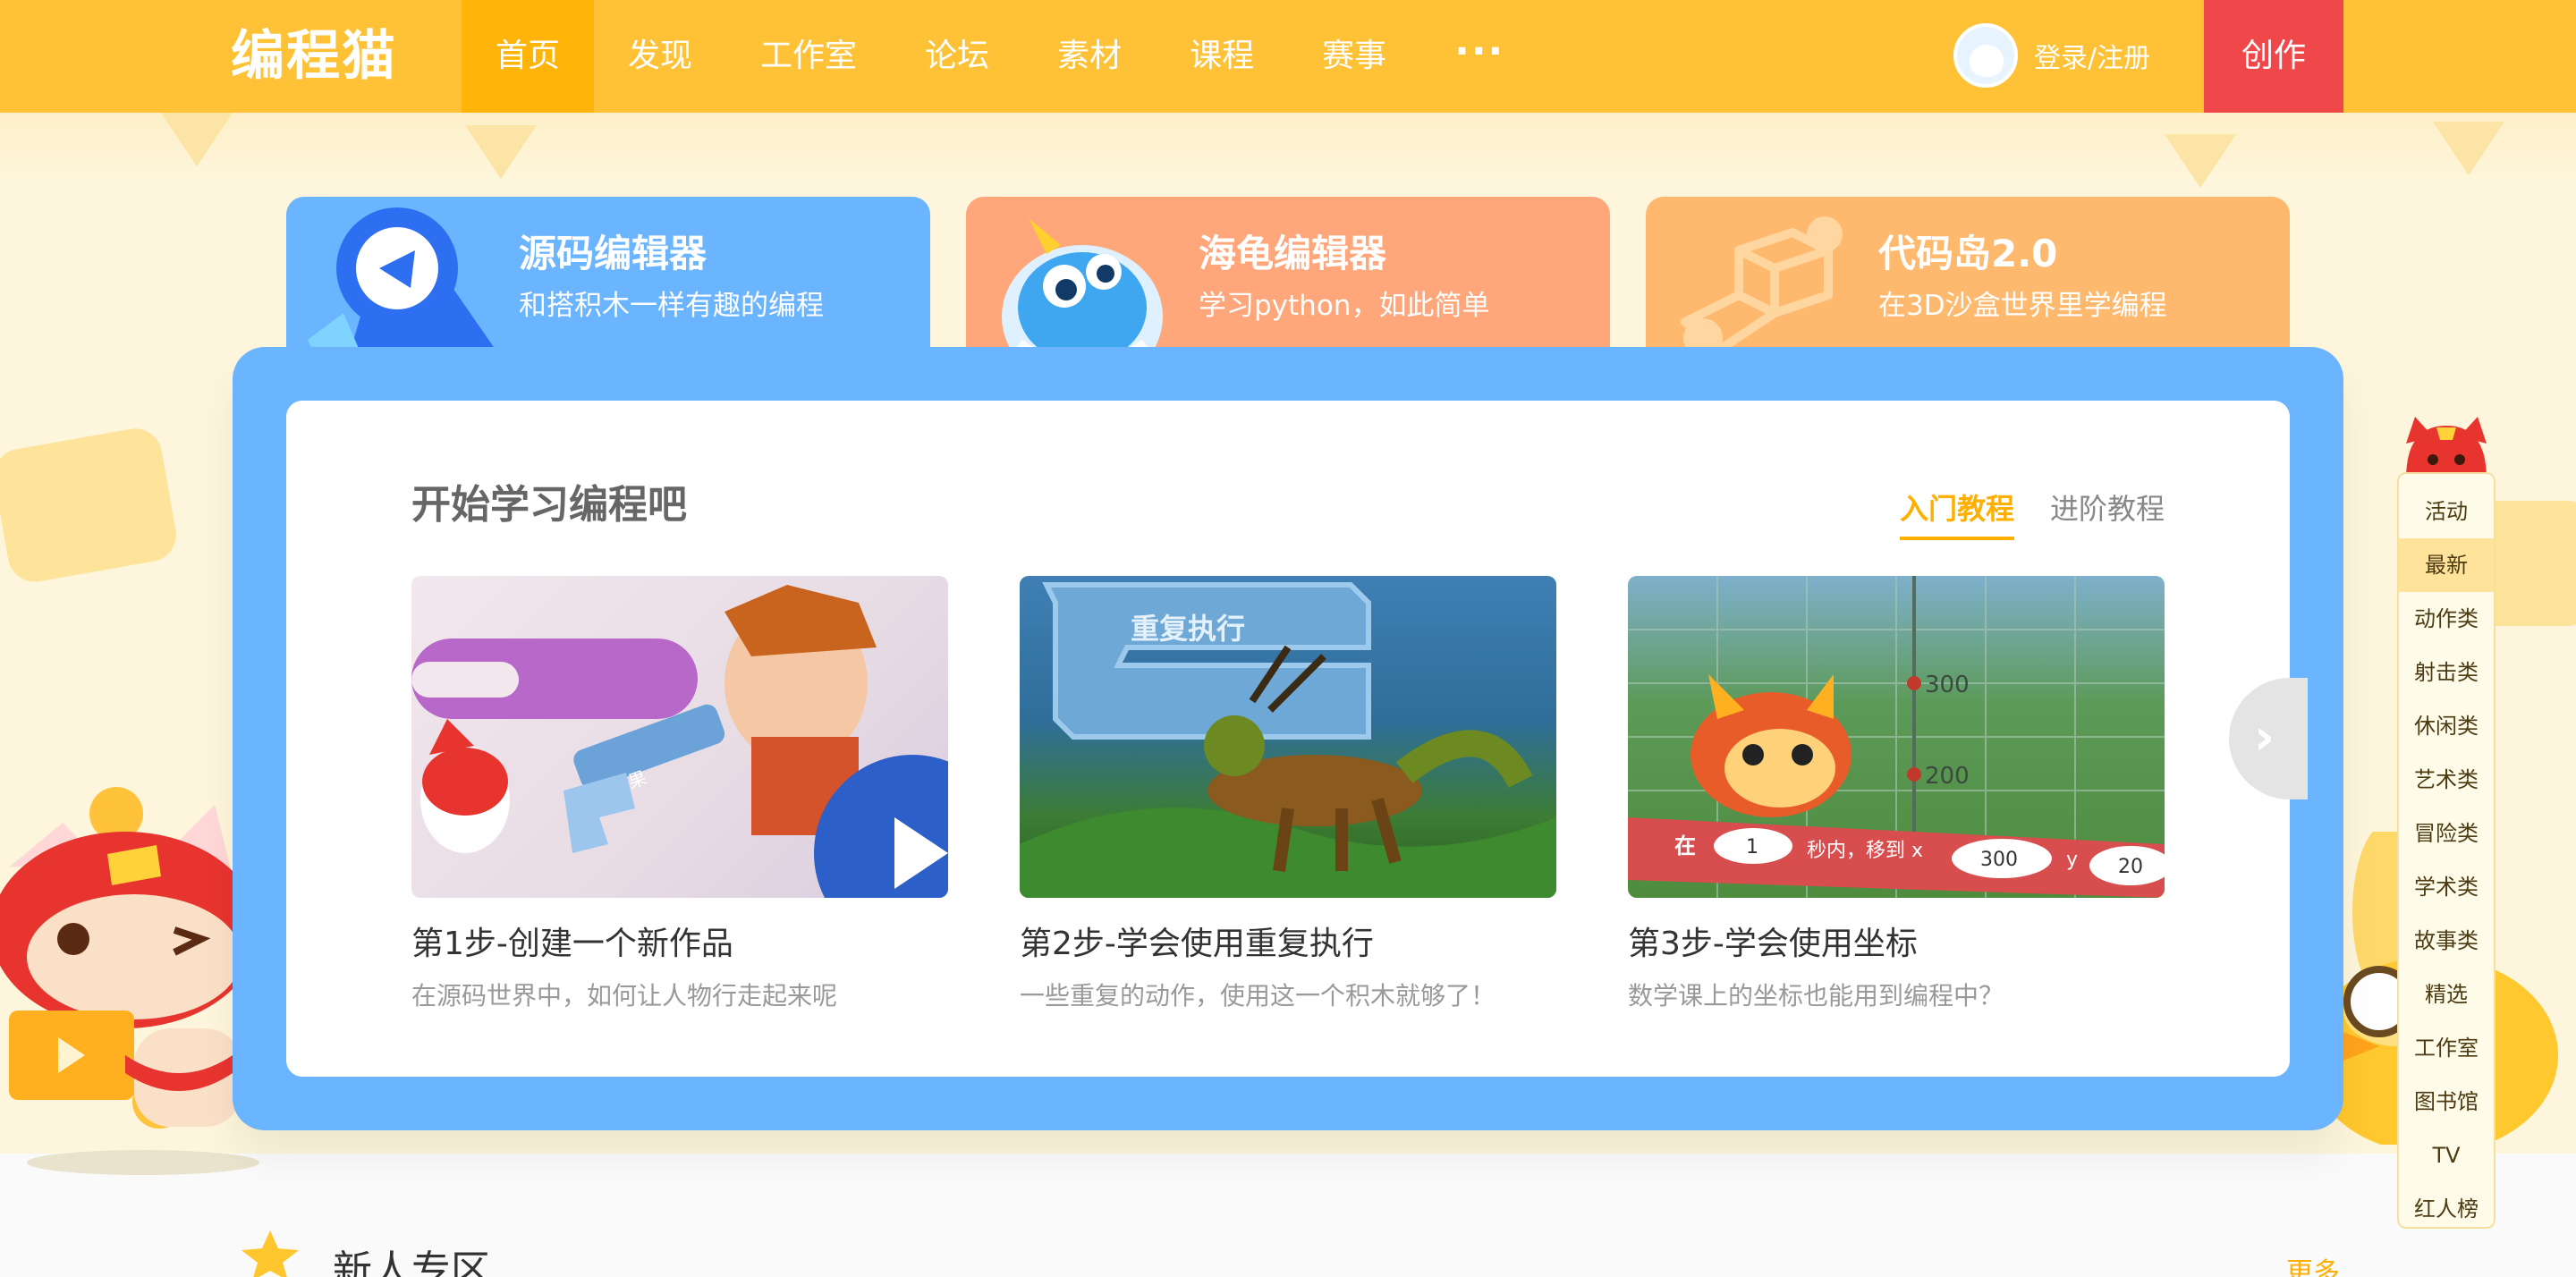 Image resolution: width=2576 pixels, height=1277 pixels. I want to click on editor-card-subtitle: 和搭积木一样有趣的编程, so click(671, 306).